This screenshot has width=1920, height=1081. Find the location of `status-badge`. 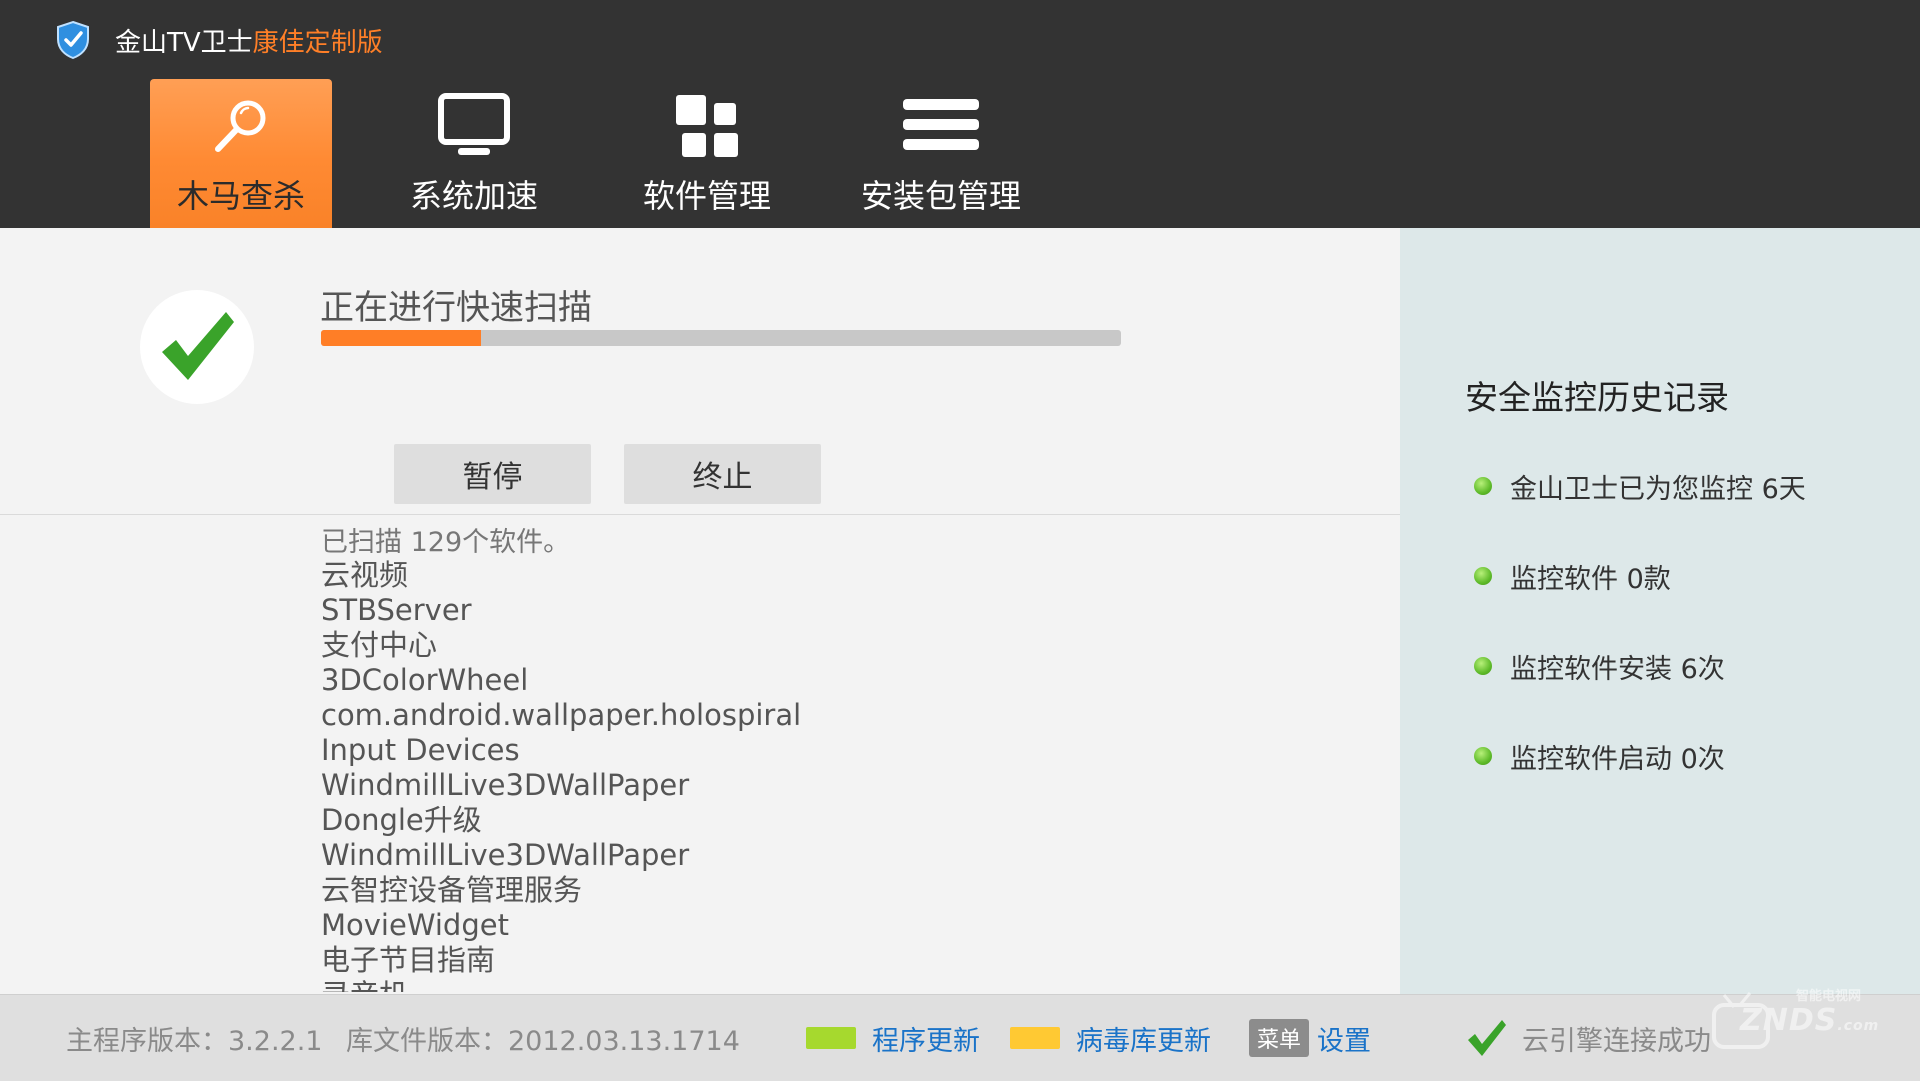

status-badge is located at coordinates (197, 347).